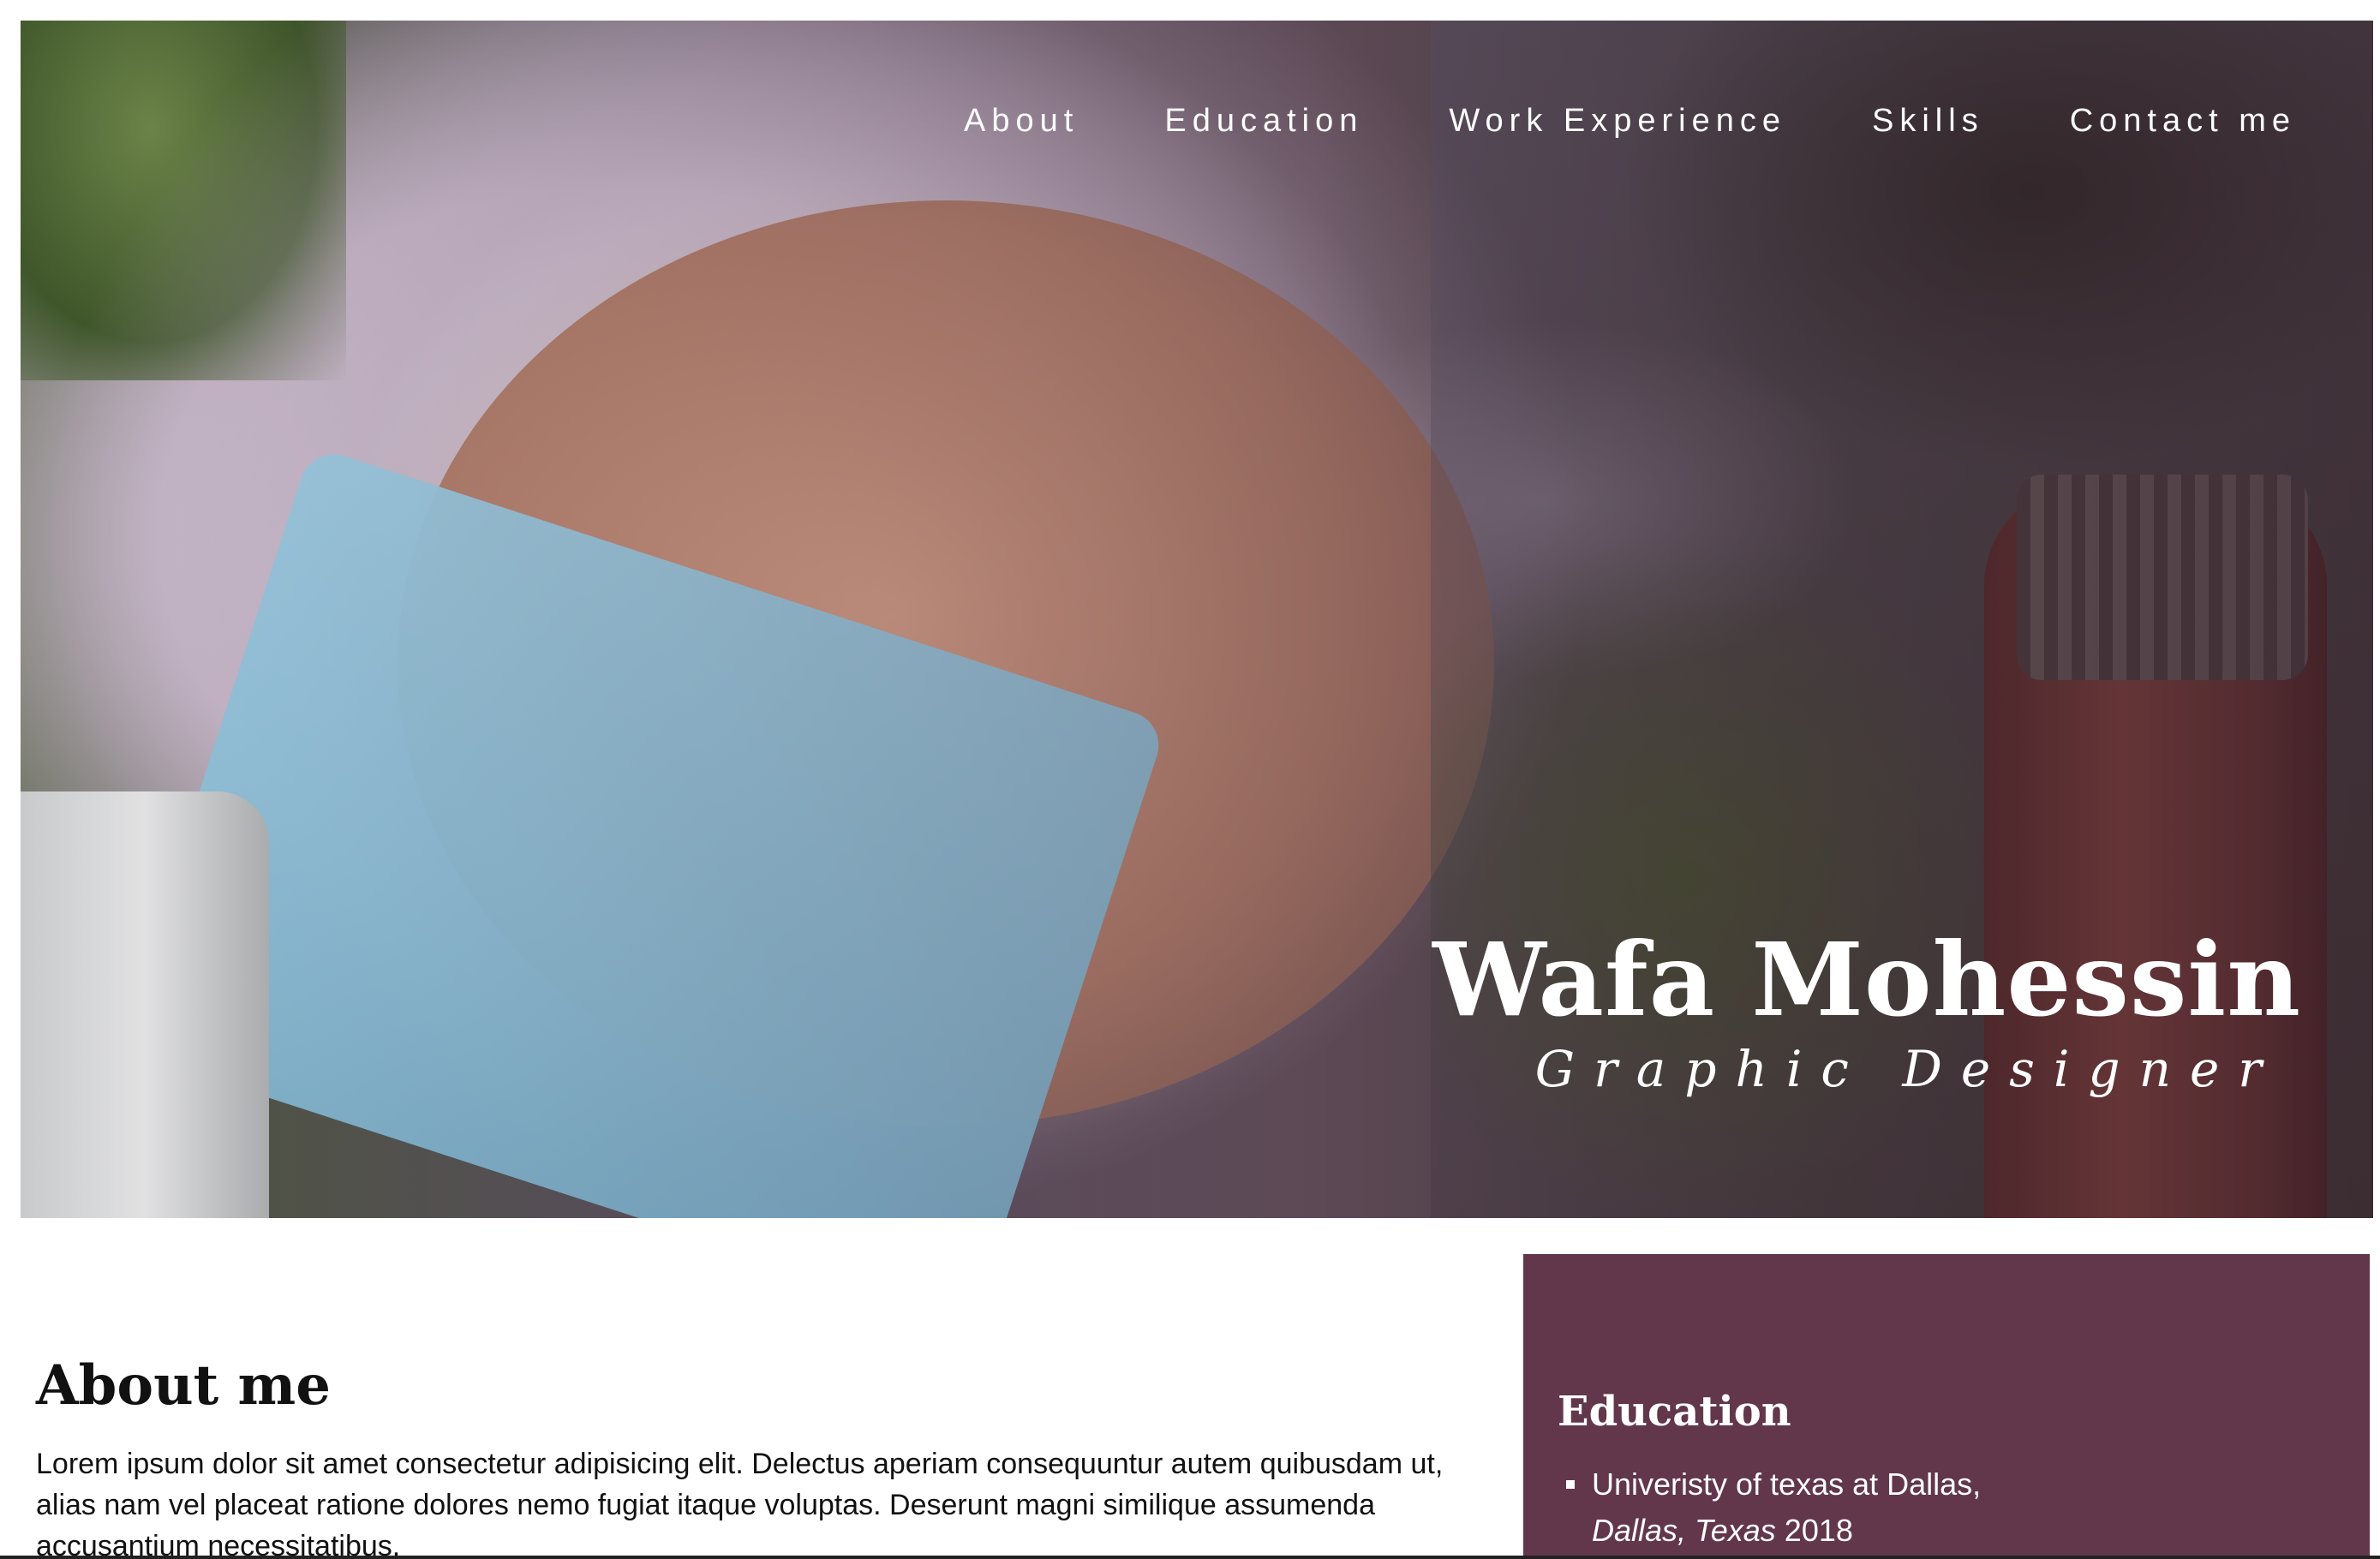  Describe the element at coordinates (1787, 1484) in the screenshot. I see `education-school: Univeristy of texas at Dallas,` at that location.